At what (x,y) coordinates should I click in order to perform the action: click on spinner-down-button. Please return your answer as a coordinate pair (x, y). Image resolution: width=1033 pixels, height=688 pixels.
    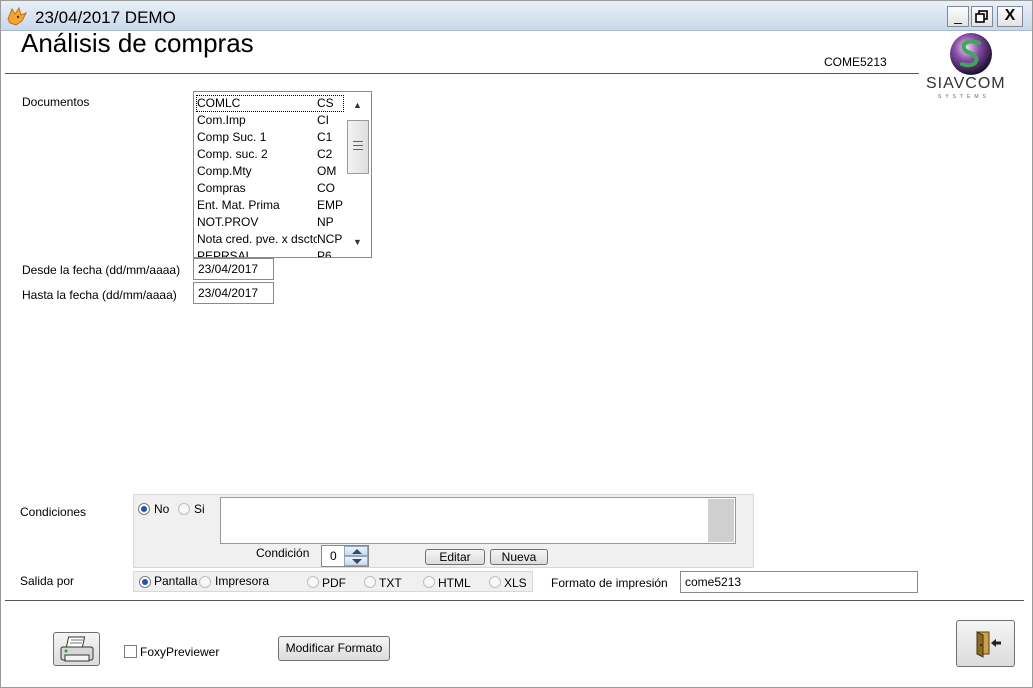
    Looking at the image, I should click on (356, 561).